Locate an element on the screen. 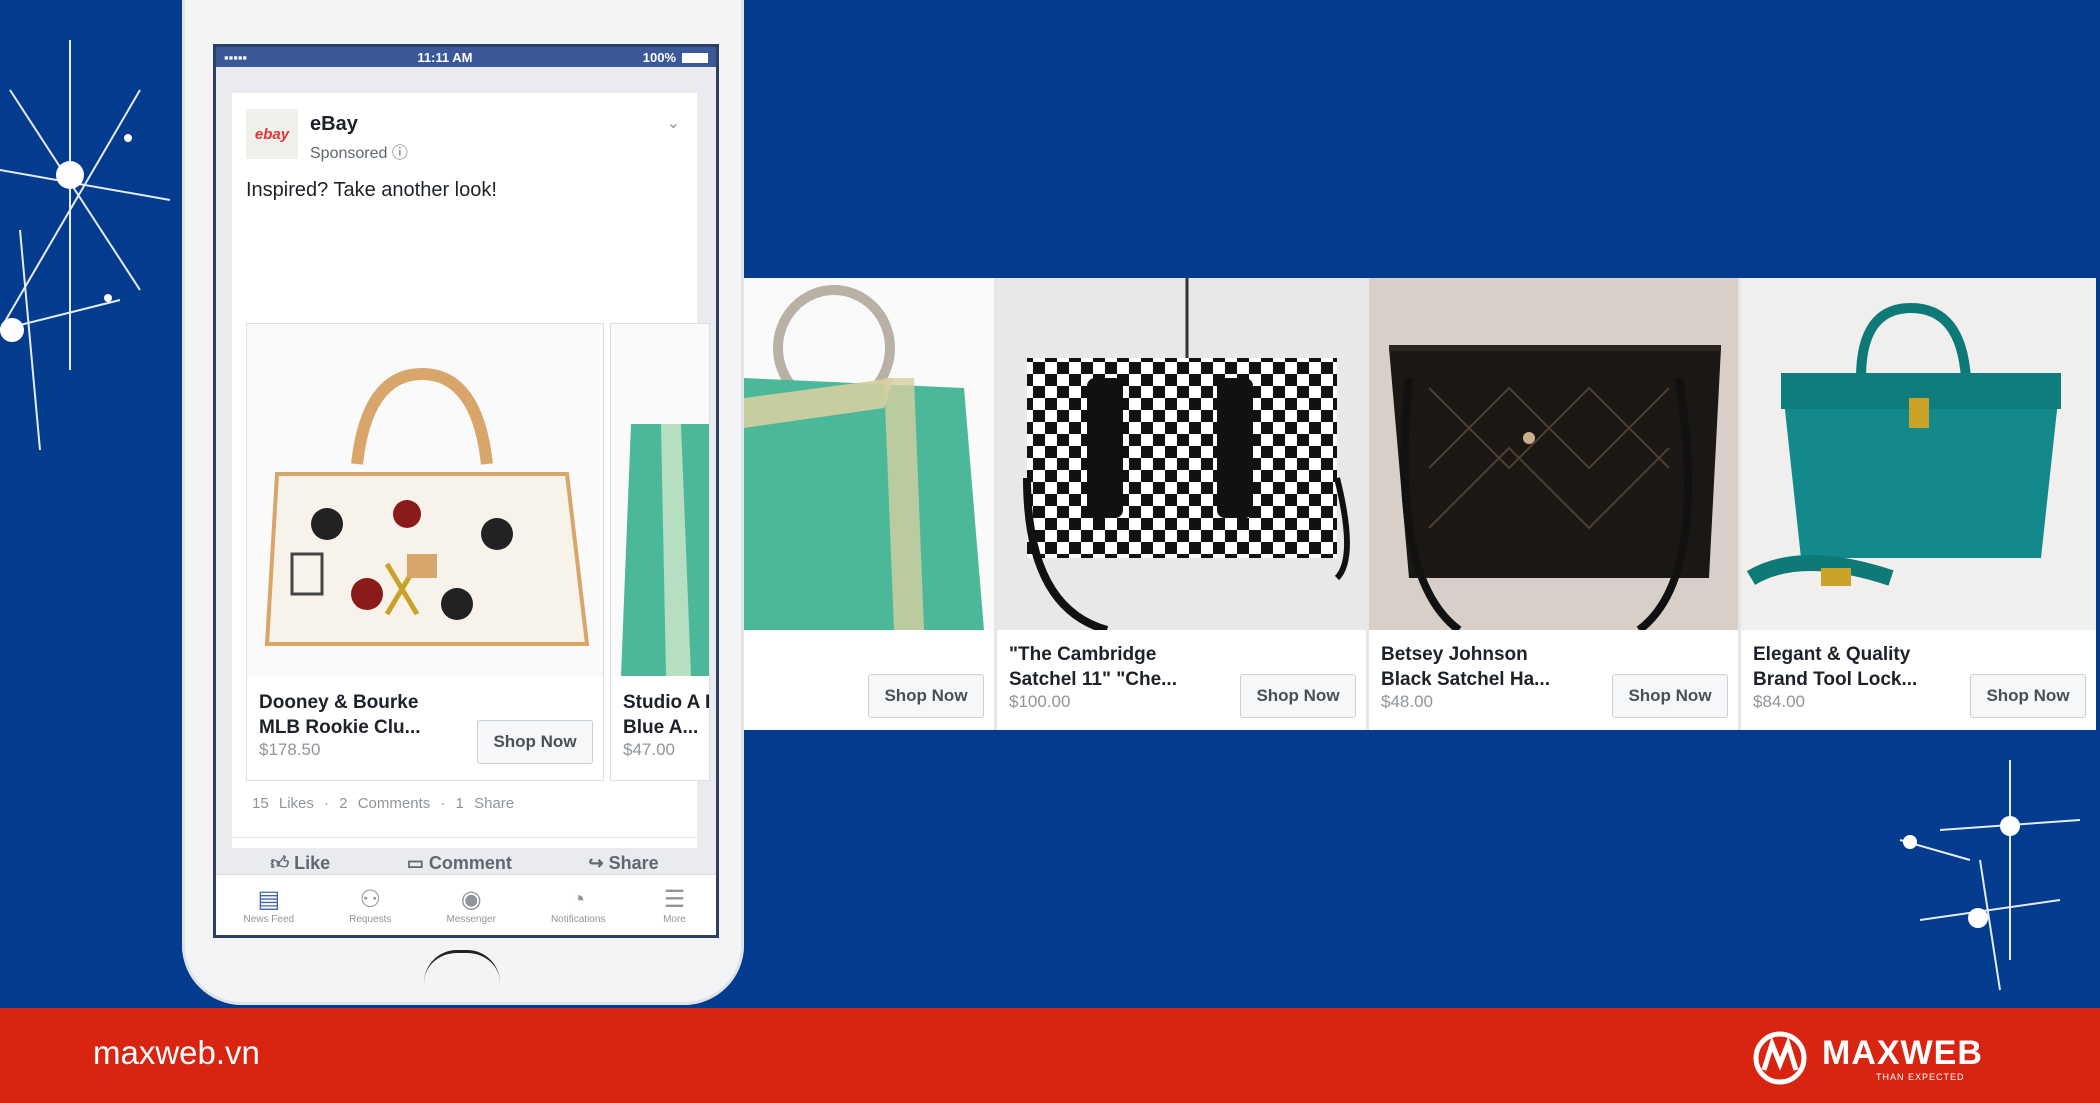  tab-more: ☰ More is located at coordinates (674, 905).